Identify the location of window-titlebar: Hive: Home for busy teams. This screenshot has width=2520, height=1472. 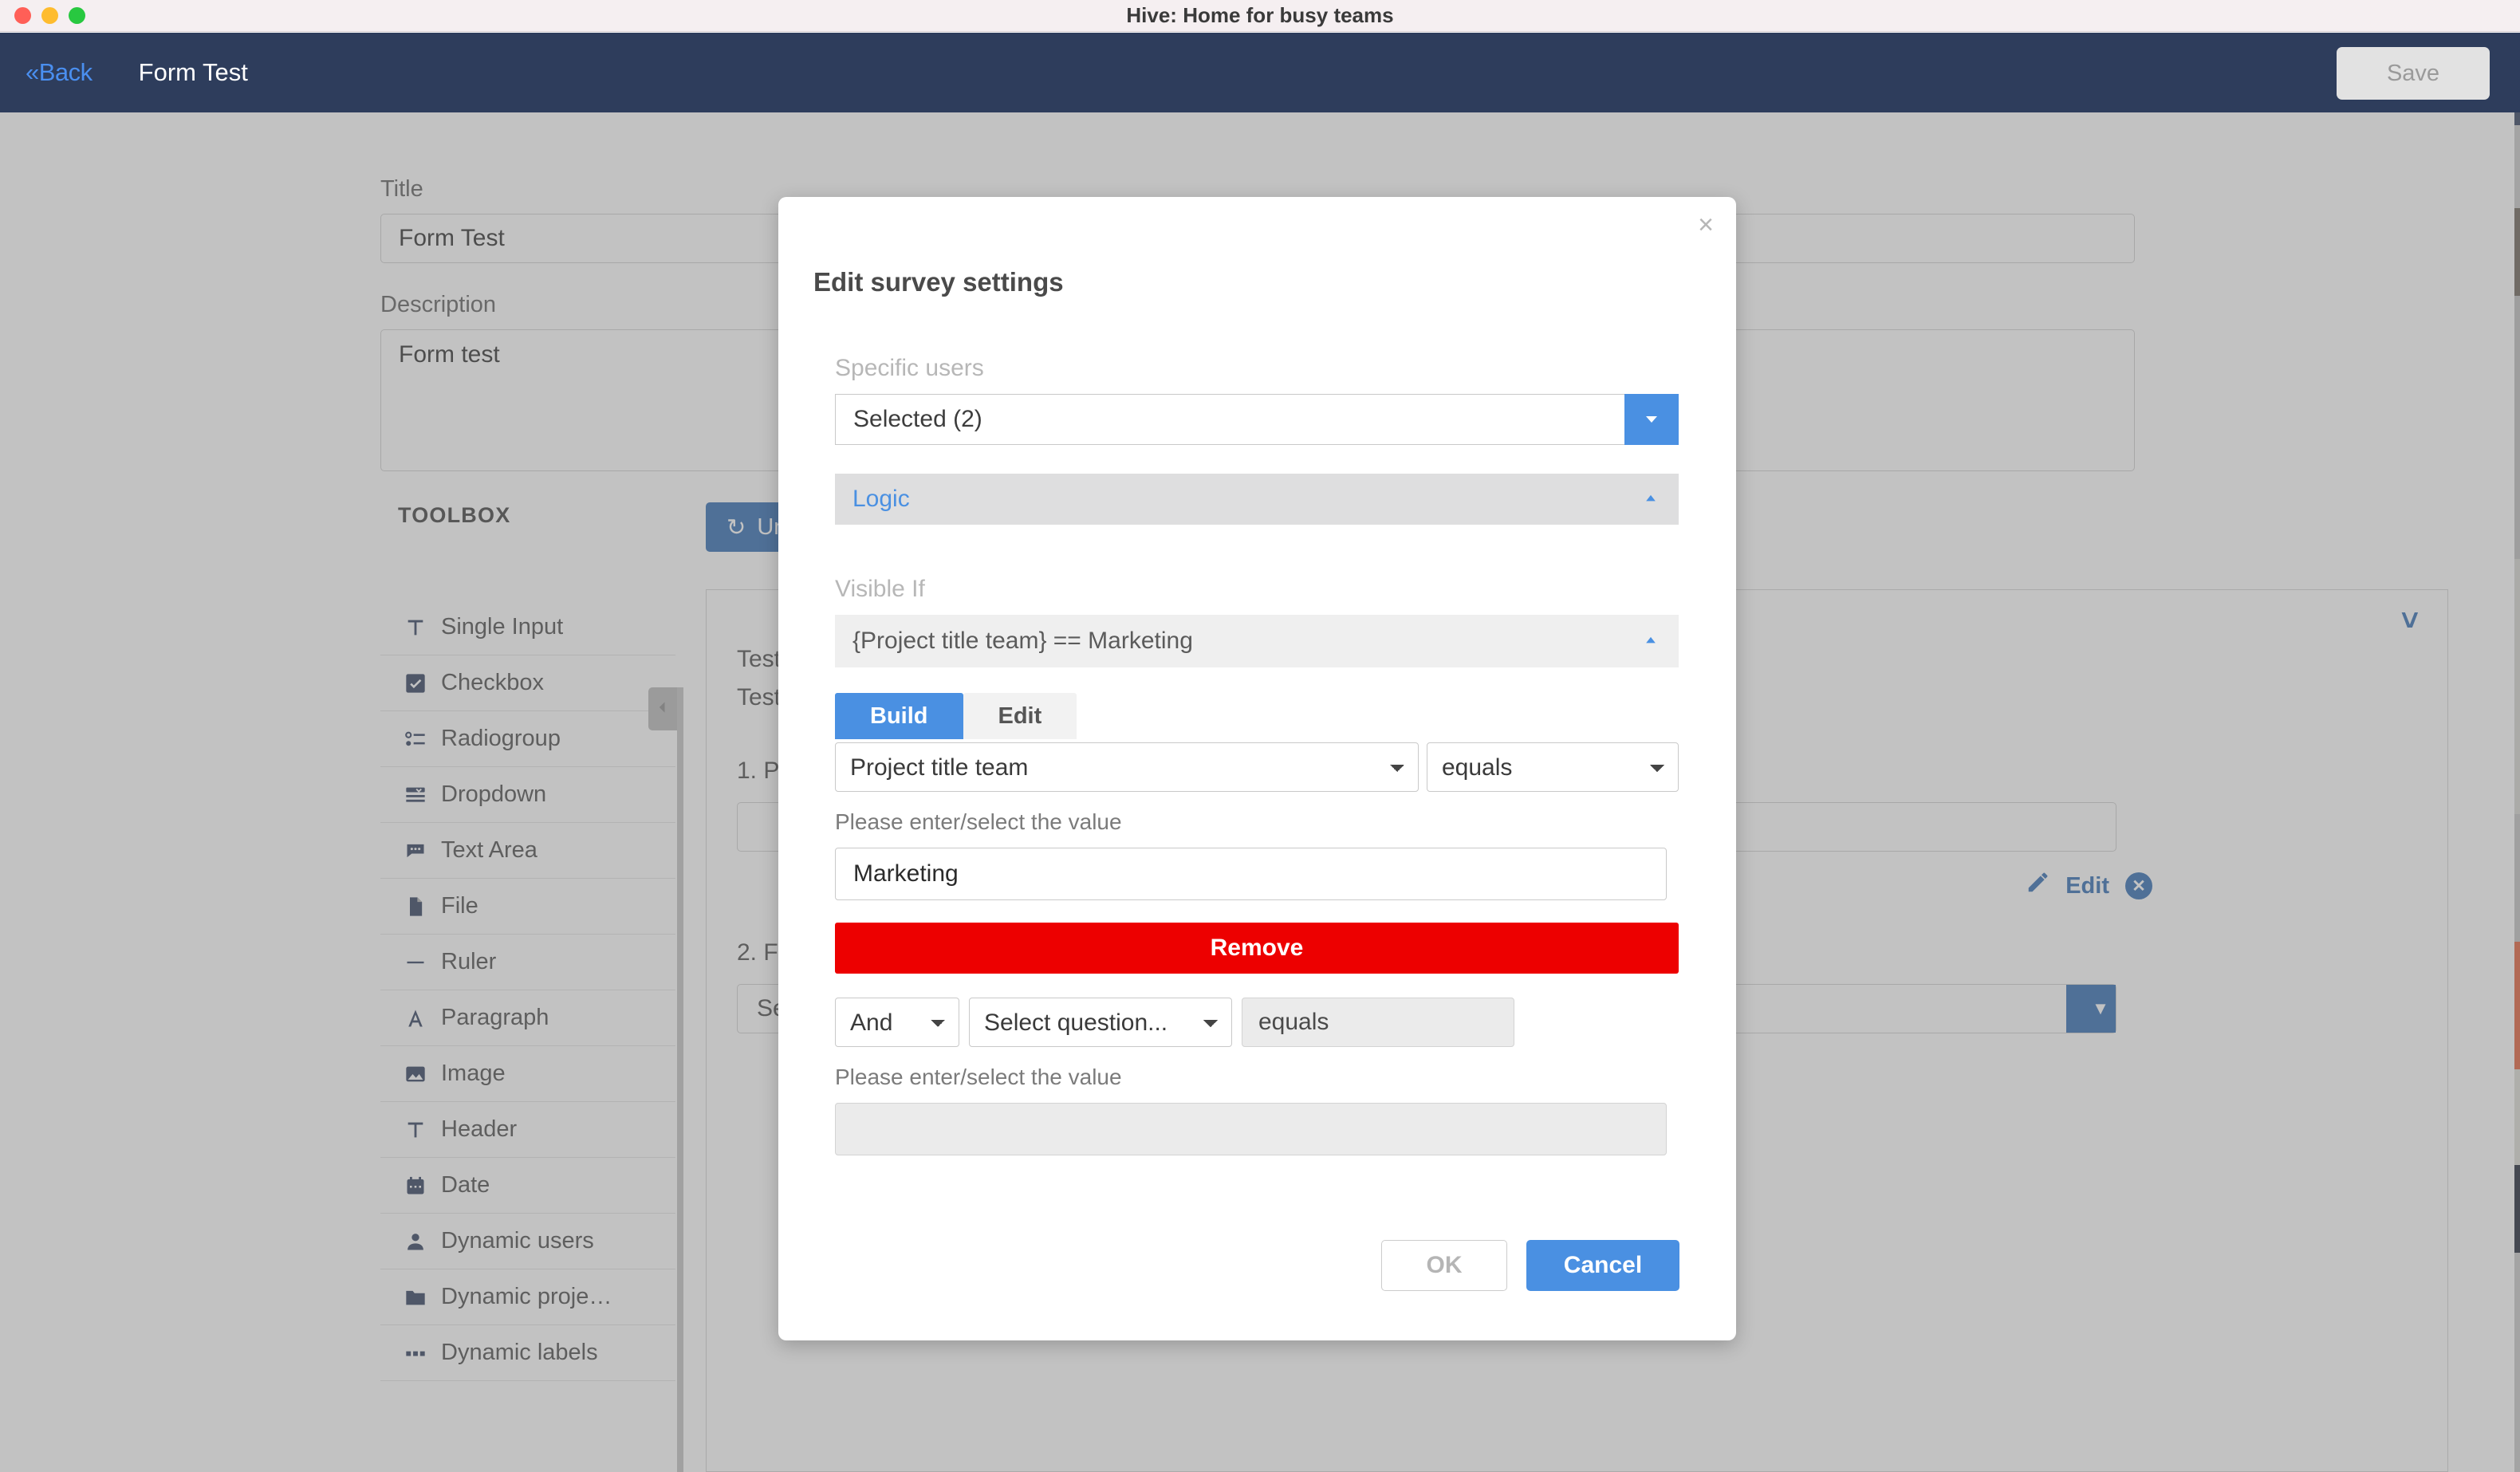
(1260, 16).